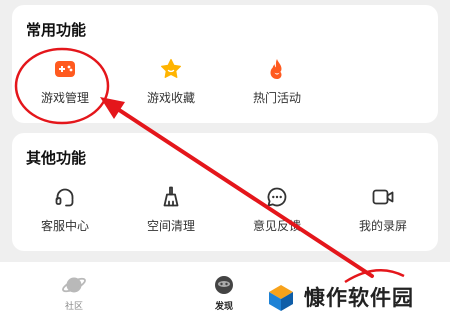 This screenshot has height=324, width=450. I want to click on watermark: 慷作软件园, so click(356, 299).